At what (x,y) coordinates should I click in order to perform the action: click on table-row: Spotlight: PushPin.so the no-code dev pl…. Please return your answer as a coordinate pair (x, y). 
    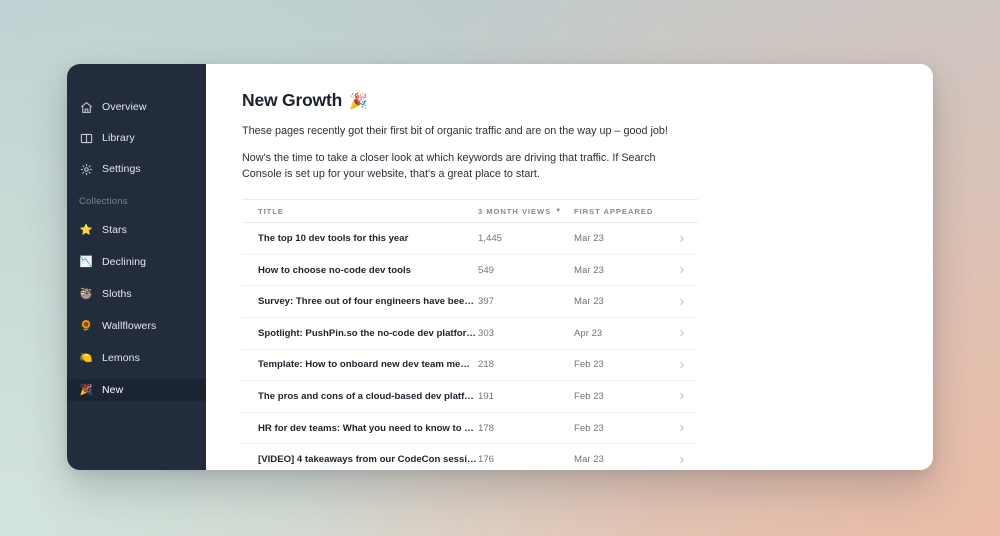
    Looking at the image, I should click on (470, 334).